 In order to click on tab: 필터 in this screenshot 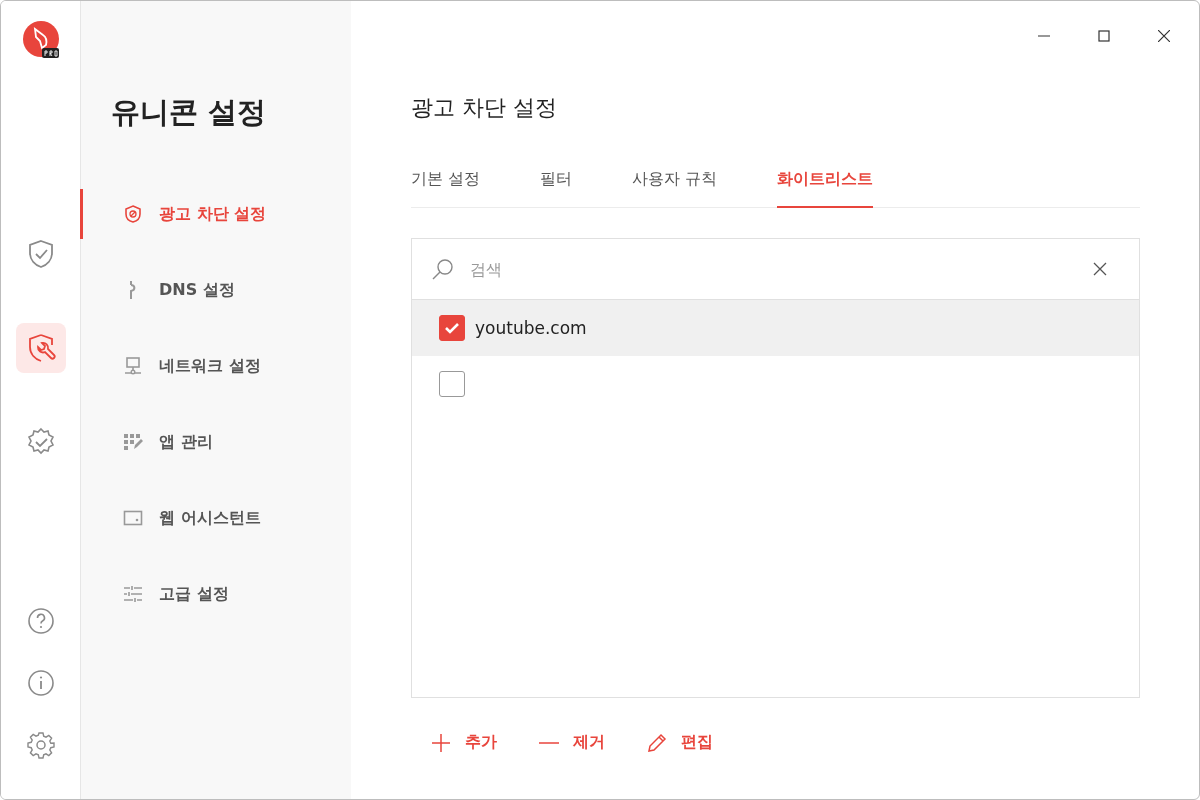, I will do `click(556, 188)`.